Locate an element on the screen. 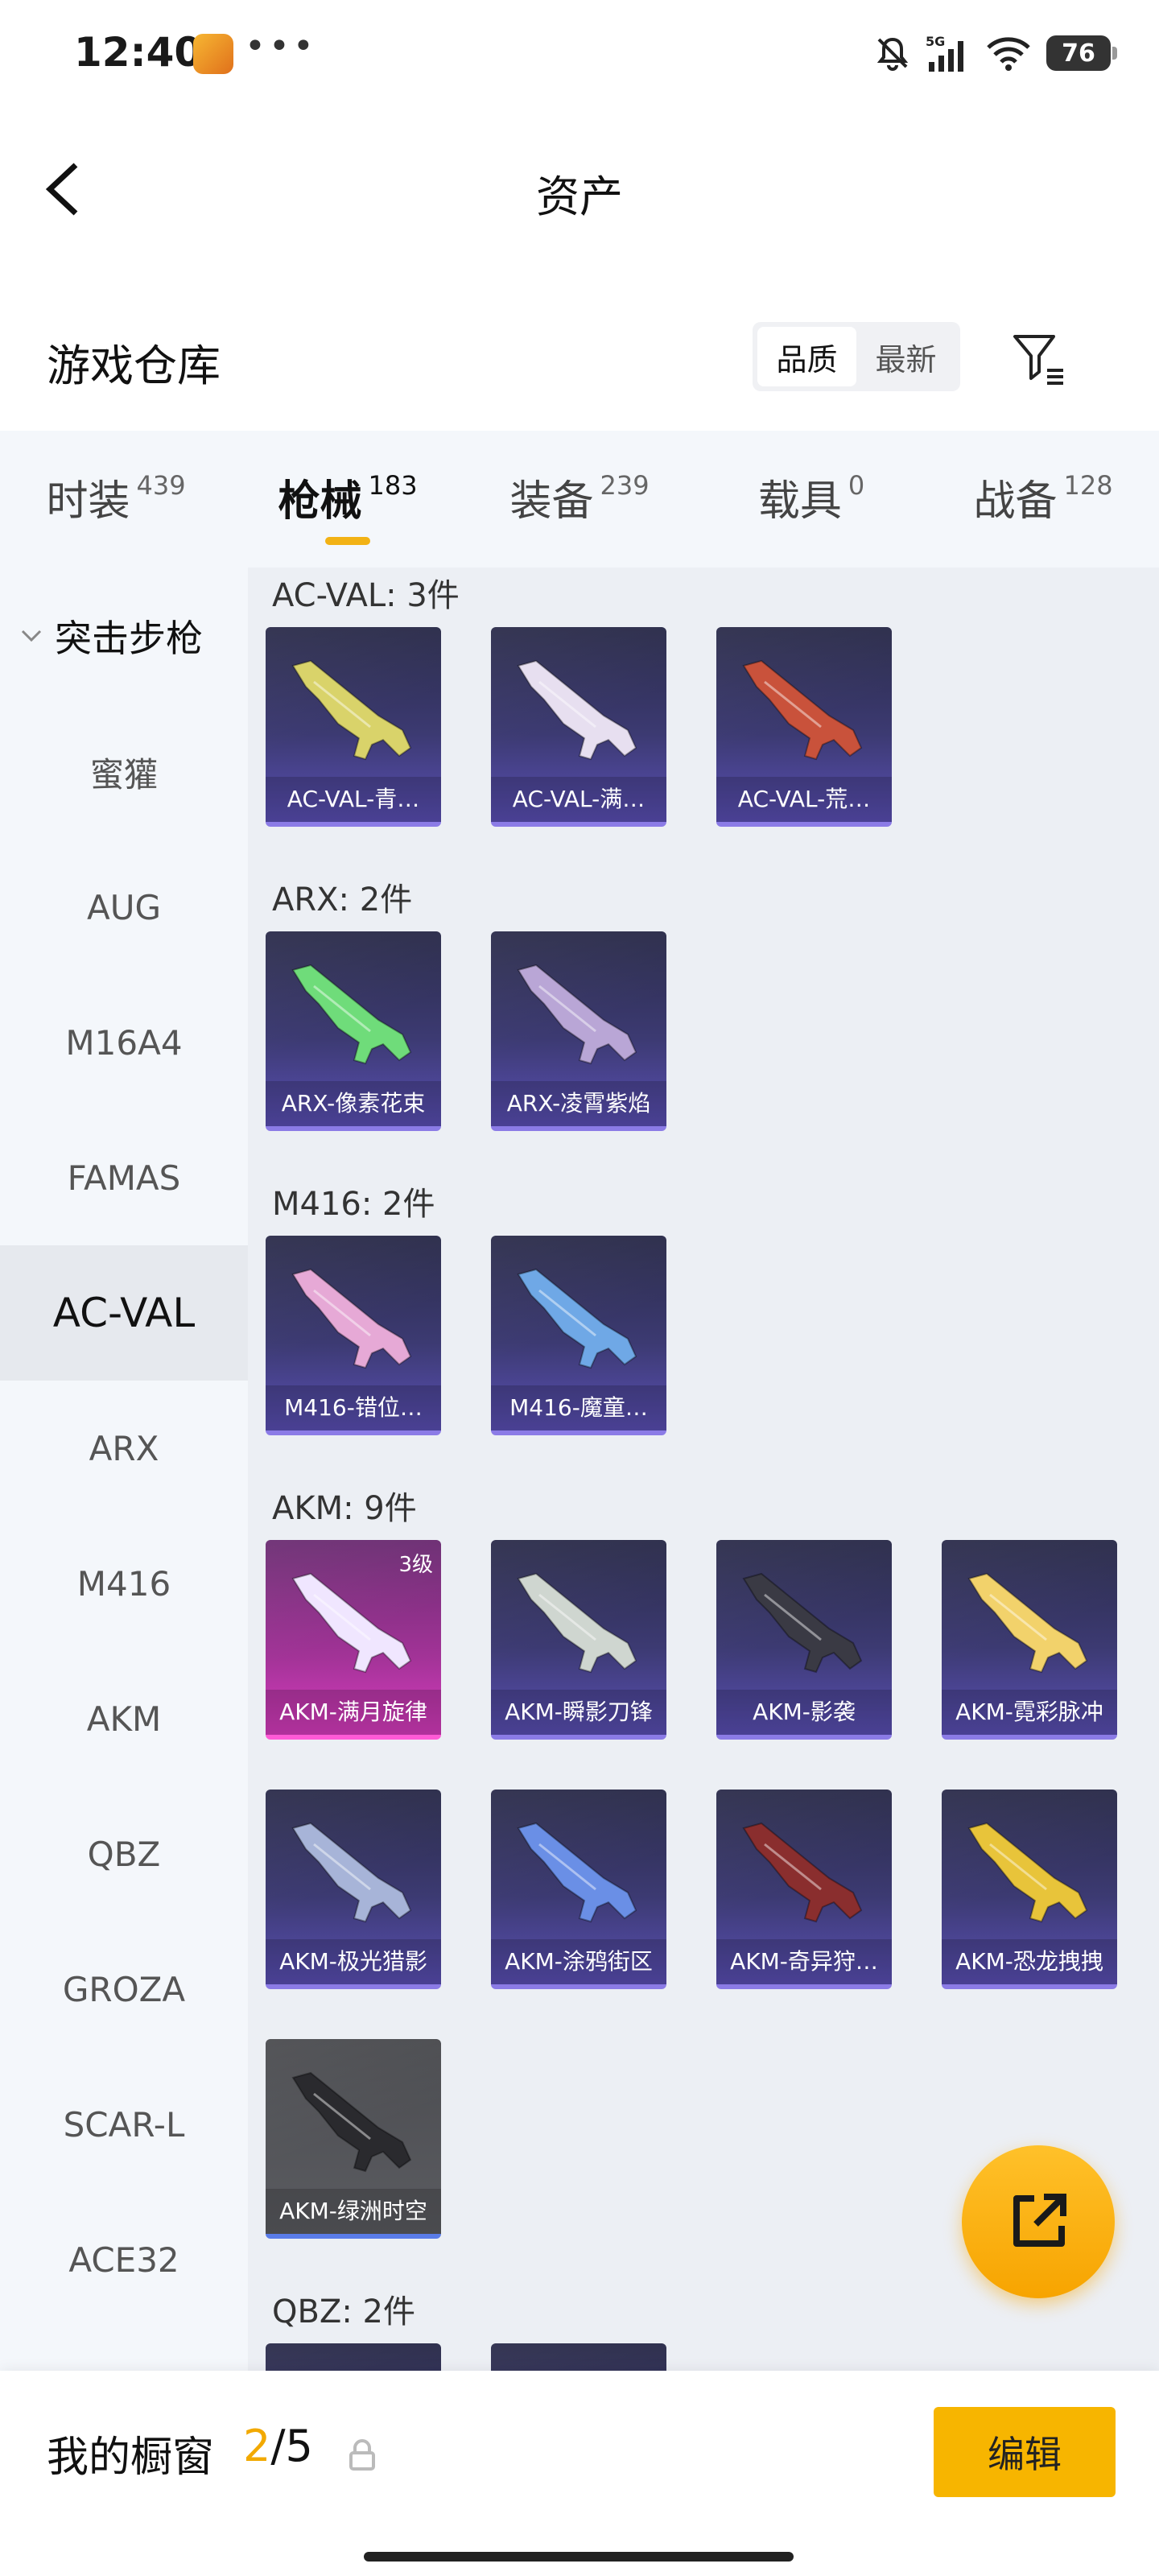 The width and height of the screenshot is (1159, 2576). weapon-name: AKM-极光猎影 is located at coordinates (353, 1961).